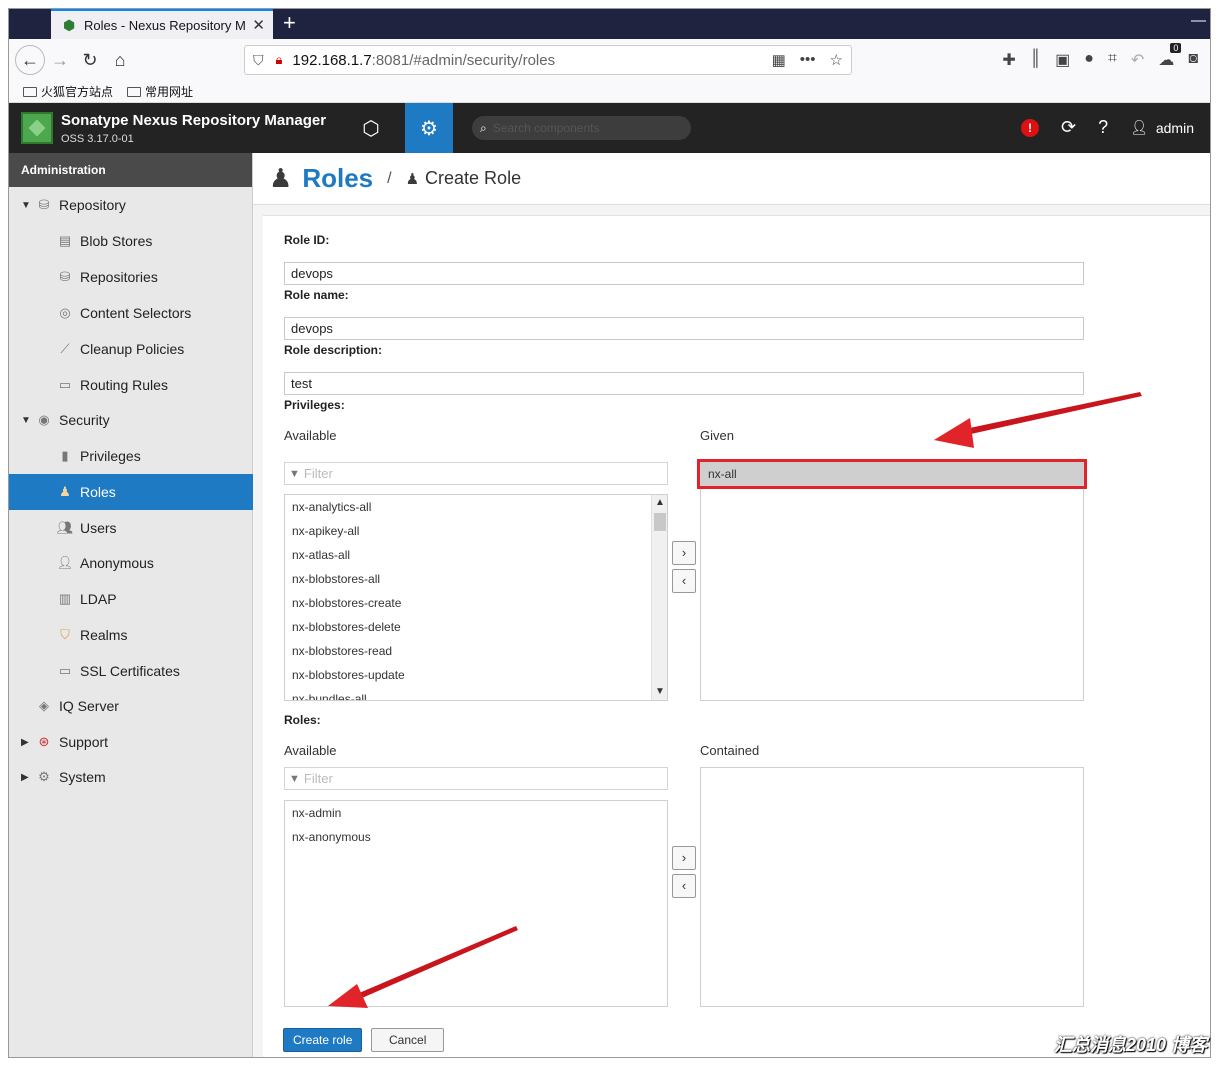 The width and height of the screenshot is (1219, 1067). I want to click on forward-icon: →, so click(60, 60).